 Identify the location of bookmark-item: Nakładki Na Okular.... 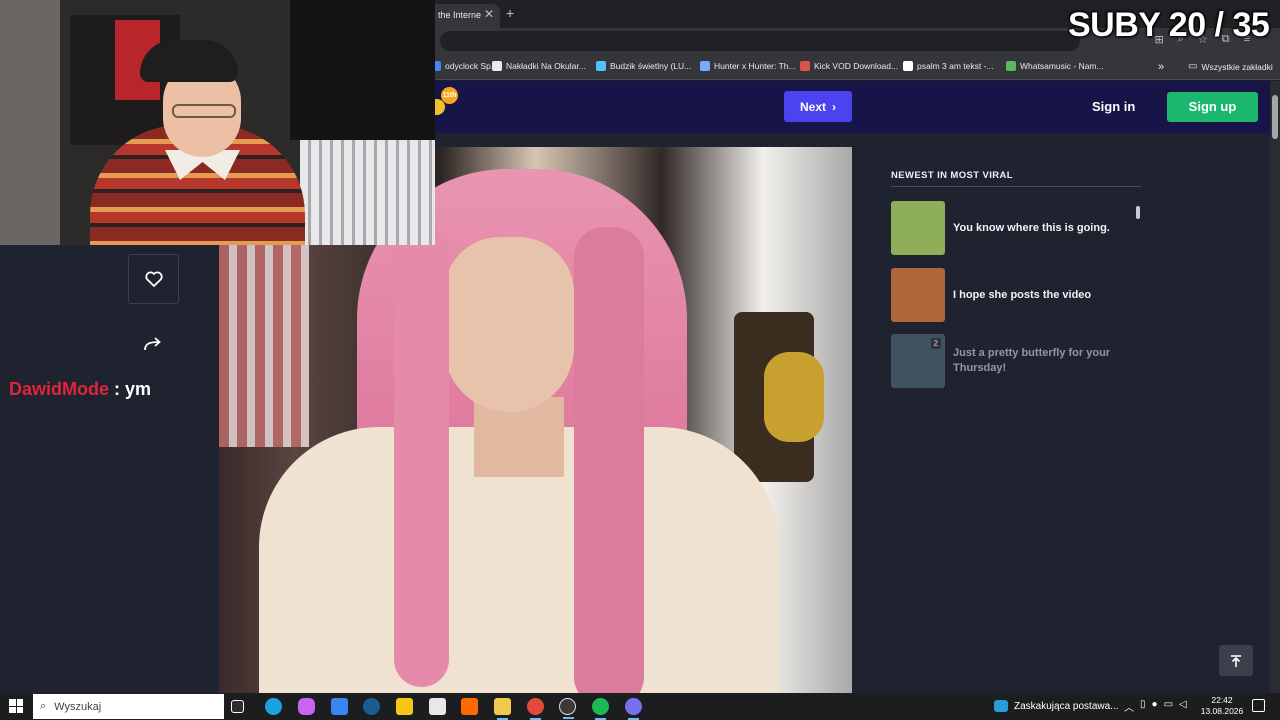
(539, 66).